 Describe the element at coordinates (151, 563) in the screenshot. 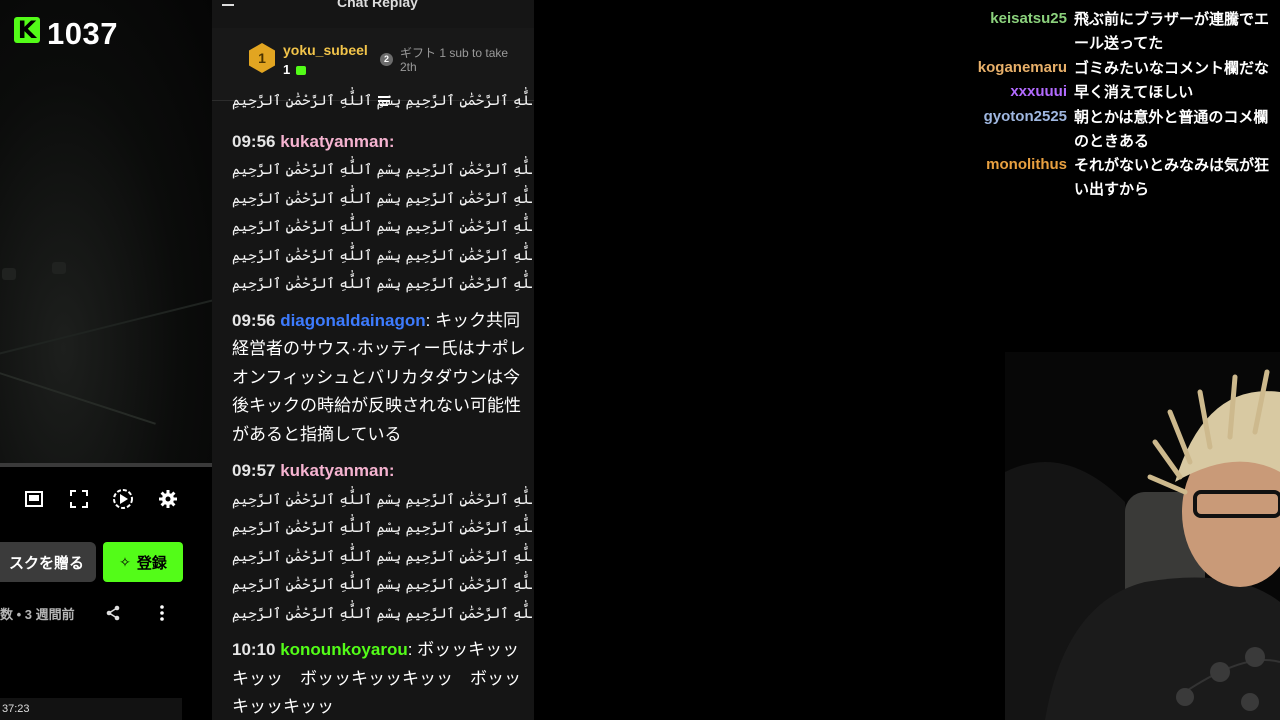

I see `subscribe-label: 登録` at that location.